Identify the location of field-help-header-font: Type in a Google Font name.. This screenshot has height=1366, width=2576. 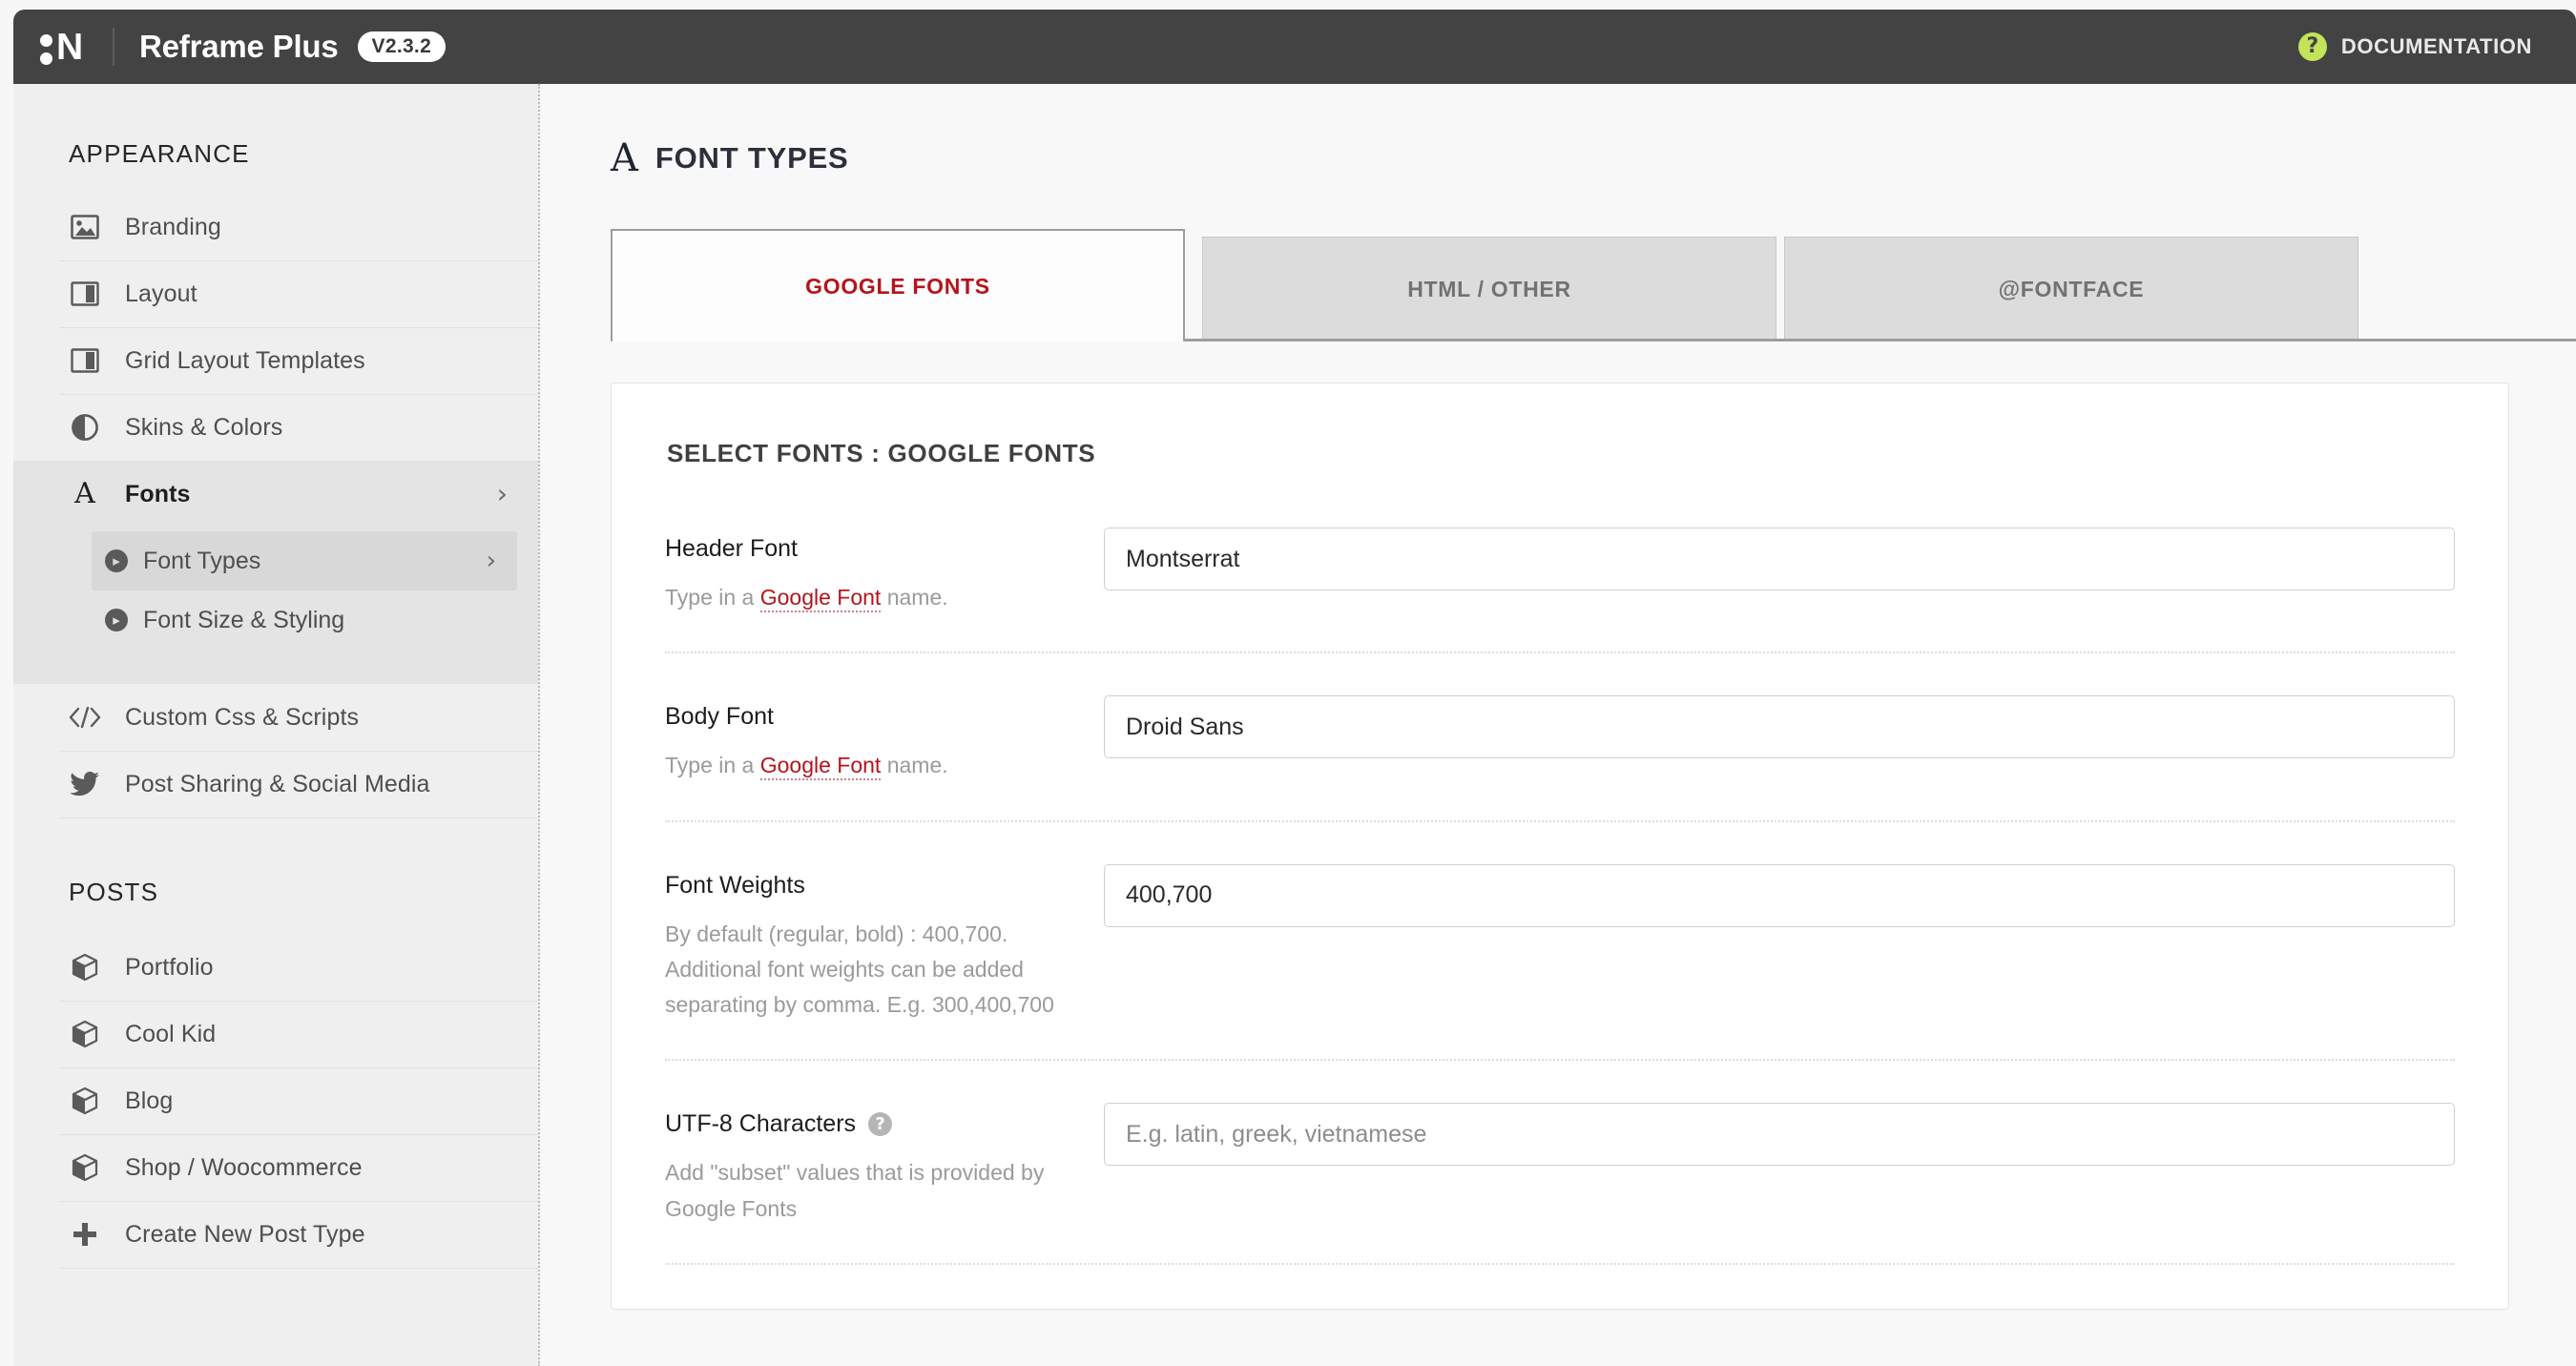
(870, 597).